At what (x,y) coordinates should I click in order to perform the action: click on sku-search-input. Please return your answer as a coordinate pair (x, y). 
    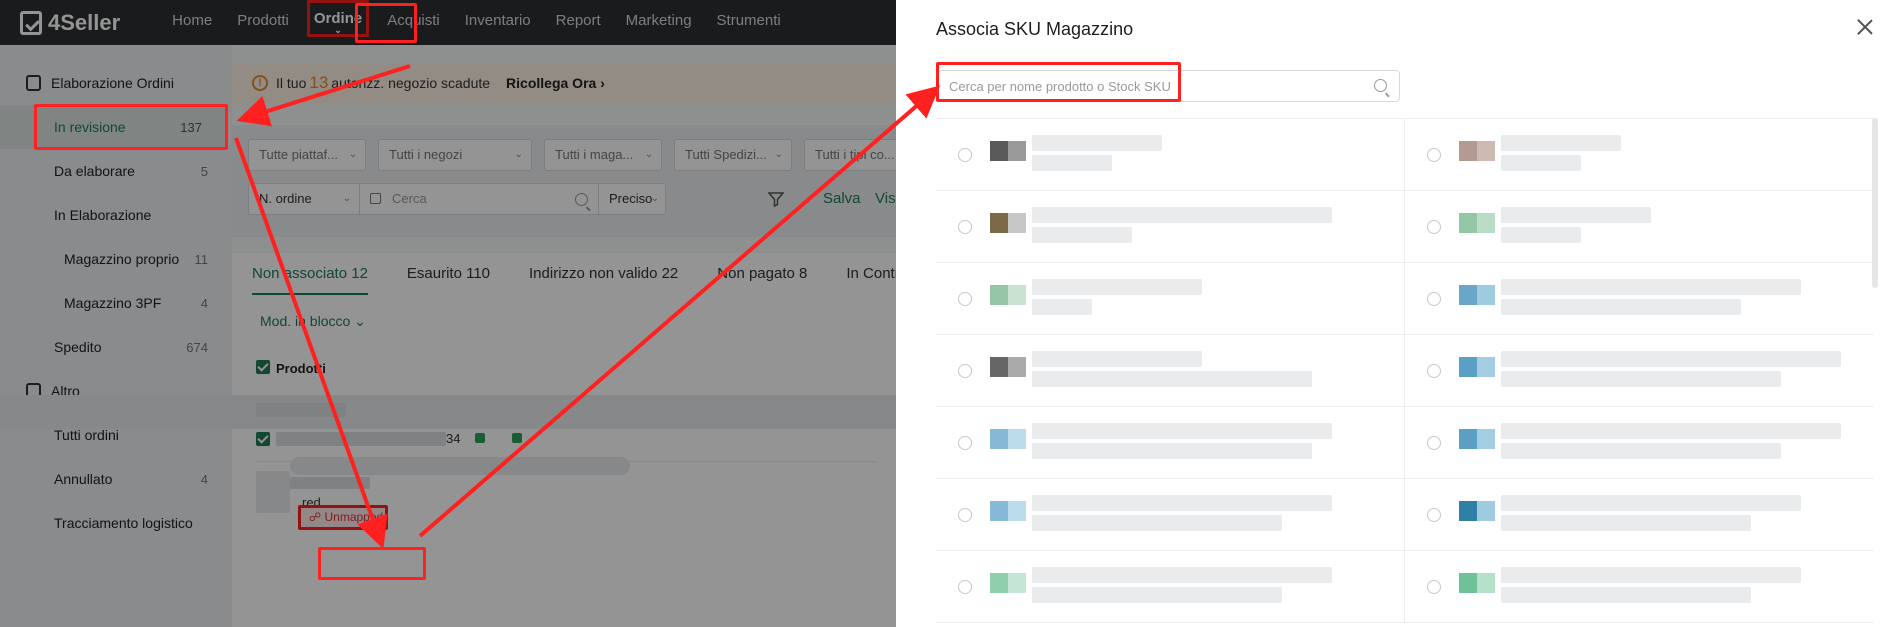
    Looking at the image, I should click on (1149, 86).